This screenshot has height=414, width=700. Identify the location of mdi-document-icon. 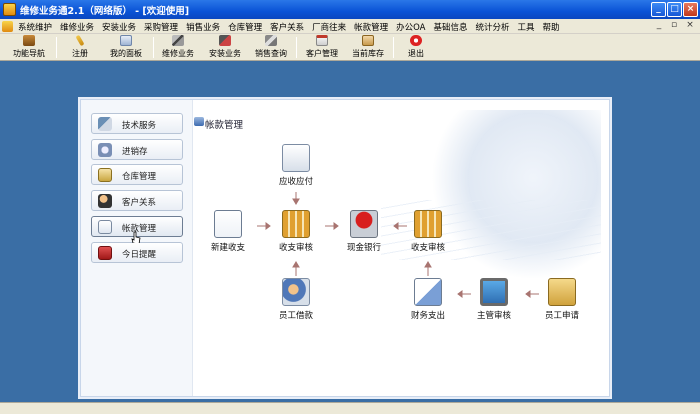
(7, 26).